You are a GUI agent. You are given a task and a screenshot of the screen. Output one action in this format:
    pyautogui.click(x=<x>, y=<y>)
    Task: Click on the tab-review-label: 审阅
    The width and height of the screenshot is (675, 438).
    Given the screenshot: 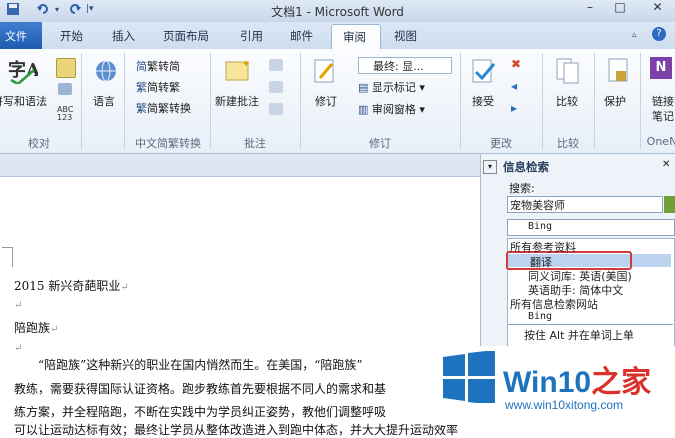 What is the action you would take?
    pyautogui.click(x=354, y=37)
    